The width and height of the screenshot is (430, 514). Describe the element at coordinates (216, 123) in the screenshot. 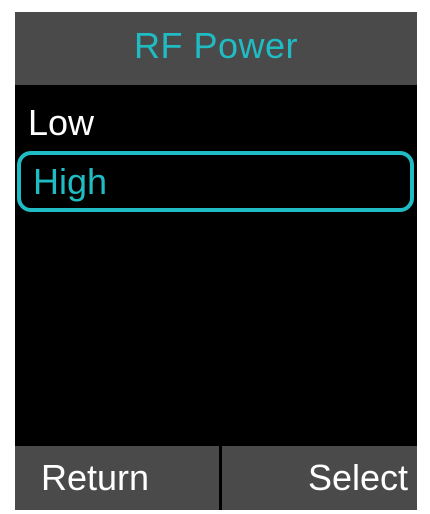

I see `option-low: Low` at that location.